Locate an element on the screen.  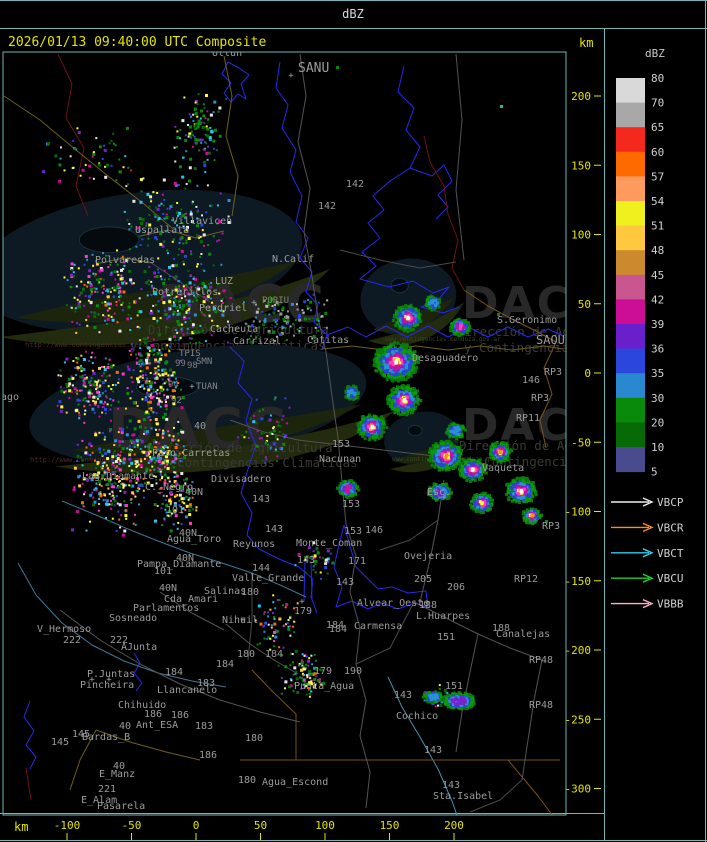
map-place-label: 186 is located at coordinates (208, 755).